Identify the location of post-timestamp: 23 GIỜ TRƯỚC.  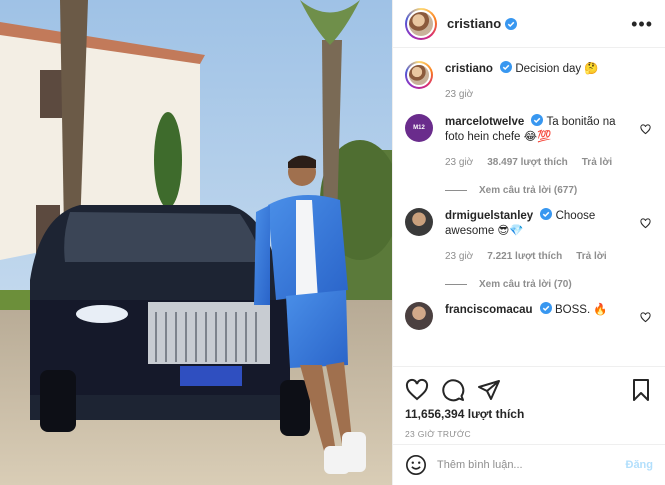
(529, 434).